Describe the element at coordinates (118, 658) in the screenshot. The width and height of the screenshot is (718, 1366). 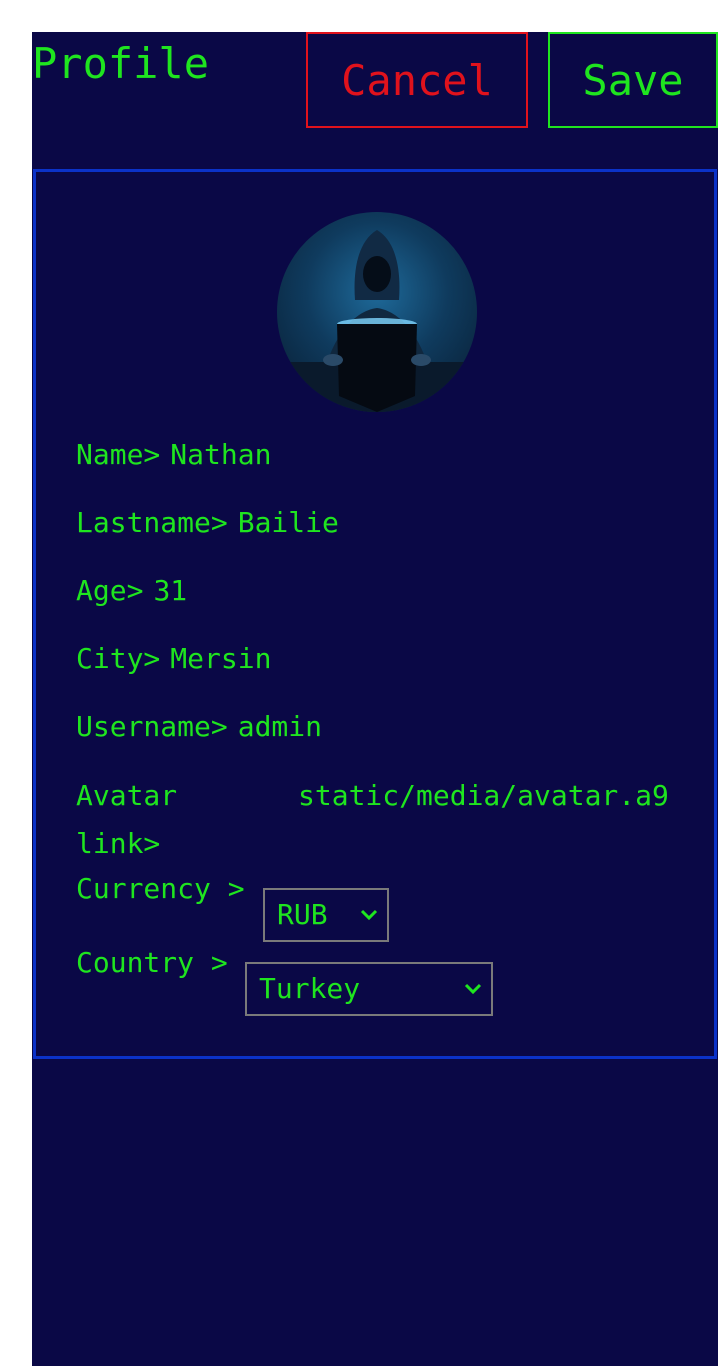
I see `city-label: City>` at that location.